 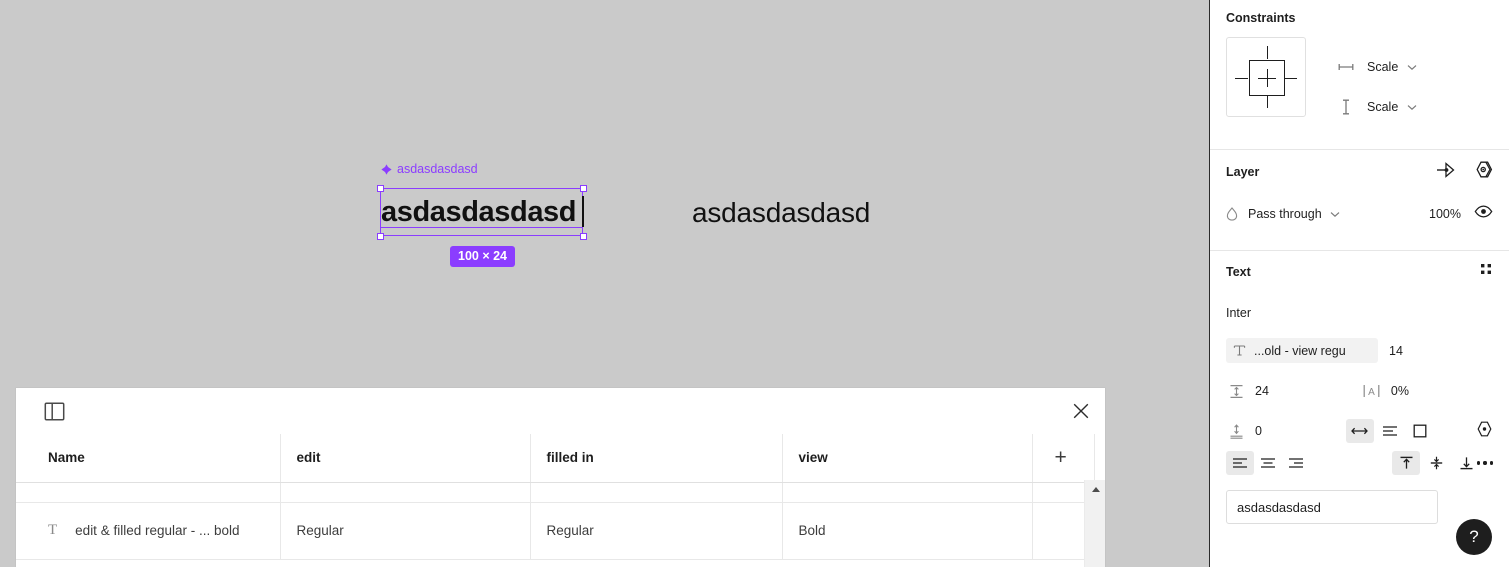 What do you see at coordinates (907, 492) in the screenshot?
I see `cell-view` at bounding box center [907, 492].